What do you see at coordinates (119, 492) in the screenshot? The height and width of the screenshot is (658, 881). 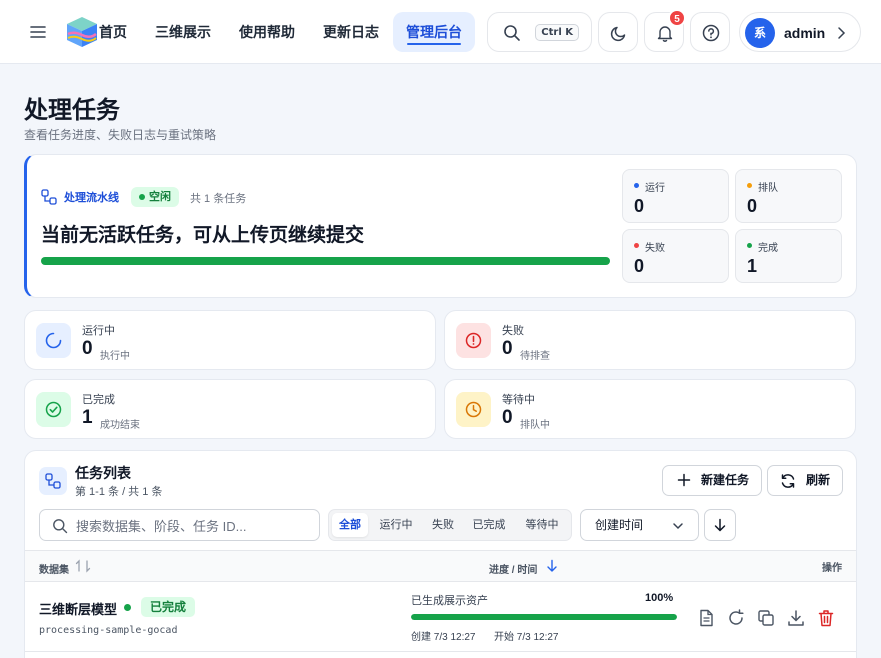 I see `task-list-pagination: 第 1-1 条 / 共 1 条` at bounding box center [119, 492].